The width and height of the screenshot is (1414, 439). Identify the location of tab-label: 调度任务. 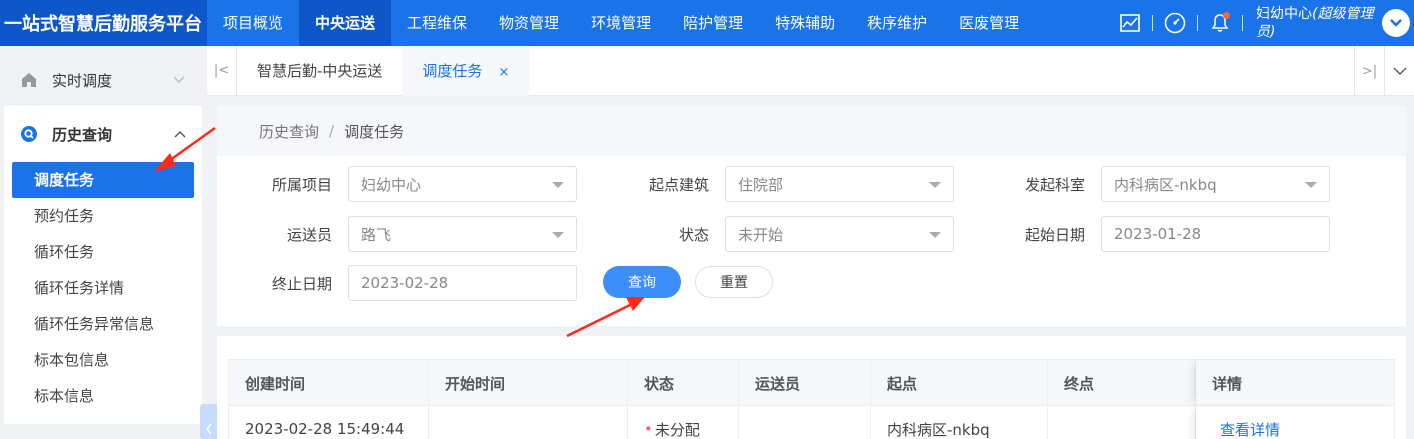
(452, 70).